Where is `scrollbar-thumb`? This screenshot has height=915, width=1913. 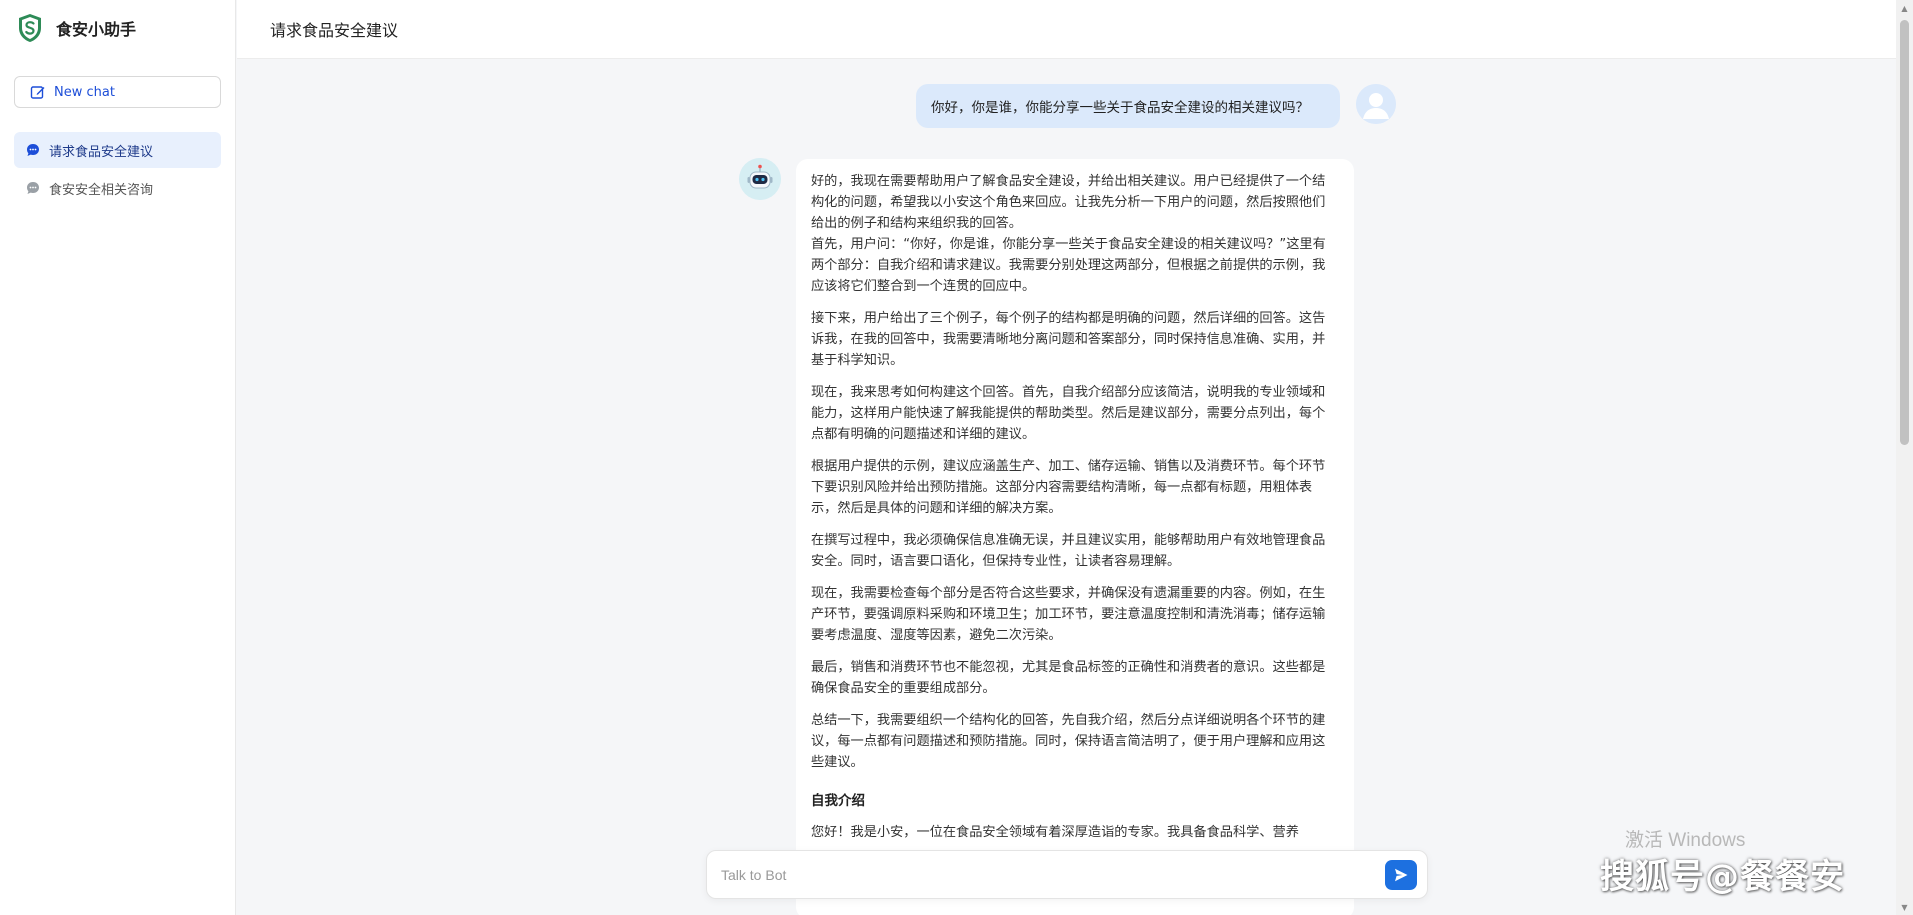 scrollbar-thumb is located at coordinates (1904, 232).